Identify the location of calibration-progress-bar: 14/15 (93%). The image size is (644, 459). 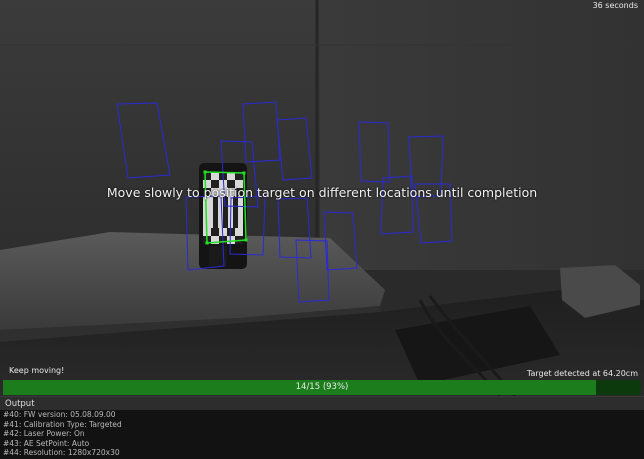
(322, 387).